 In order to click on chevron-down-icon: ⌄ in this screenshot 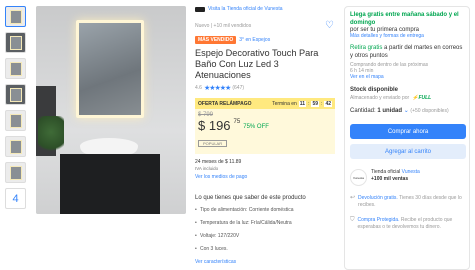, I will do `click(406, 111)`.